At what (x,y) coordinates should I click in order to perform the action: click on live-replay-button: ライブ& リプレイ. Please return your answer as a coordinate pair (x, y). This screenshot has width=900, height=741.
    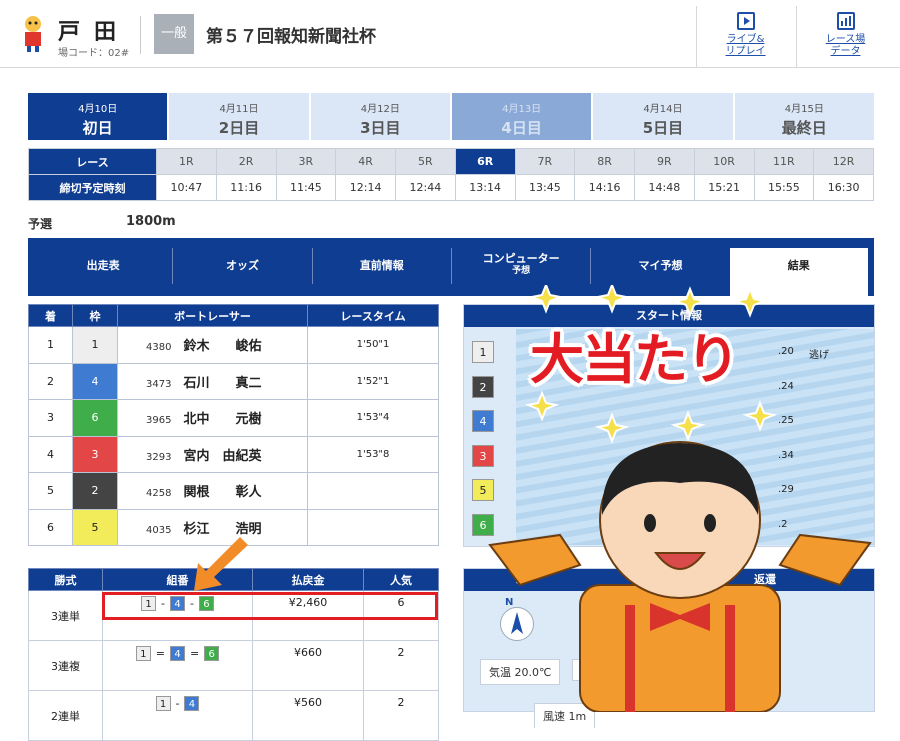
    Looking at the image, I should click on (745, 37).